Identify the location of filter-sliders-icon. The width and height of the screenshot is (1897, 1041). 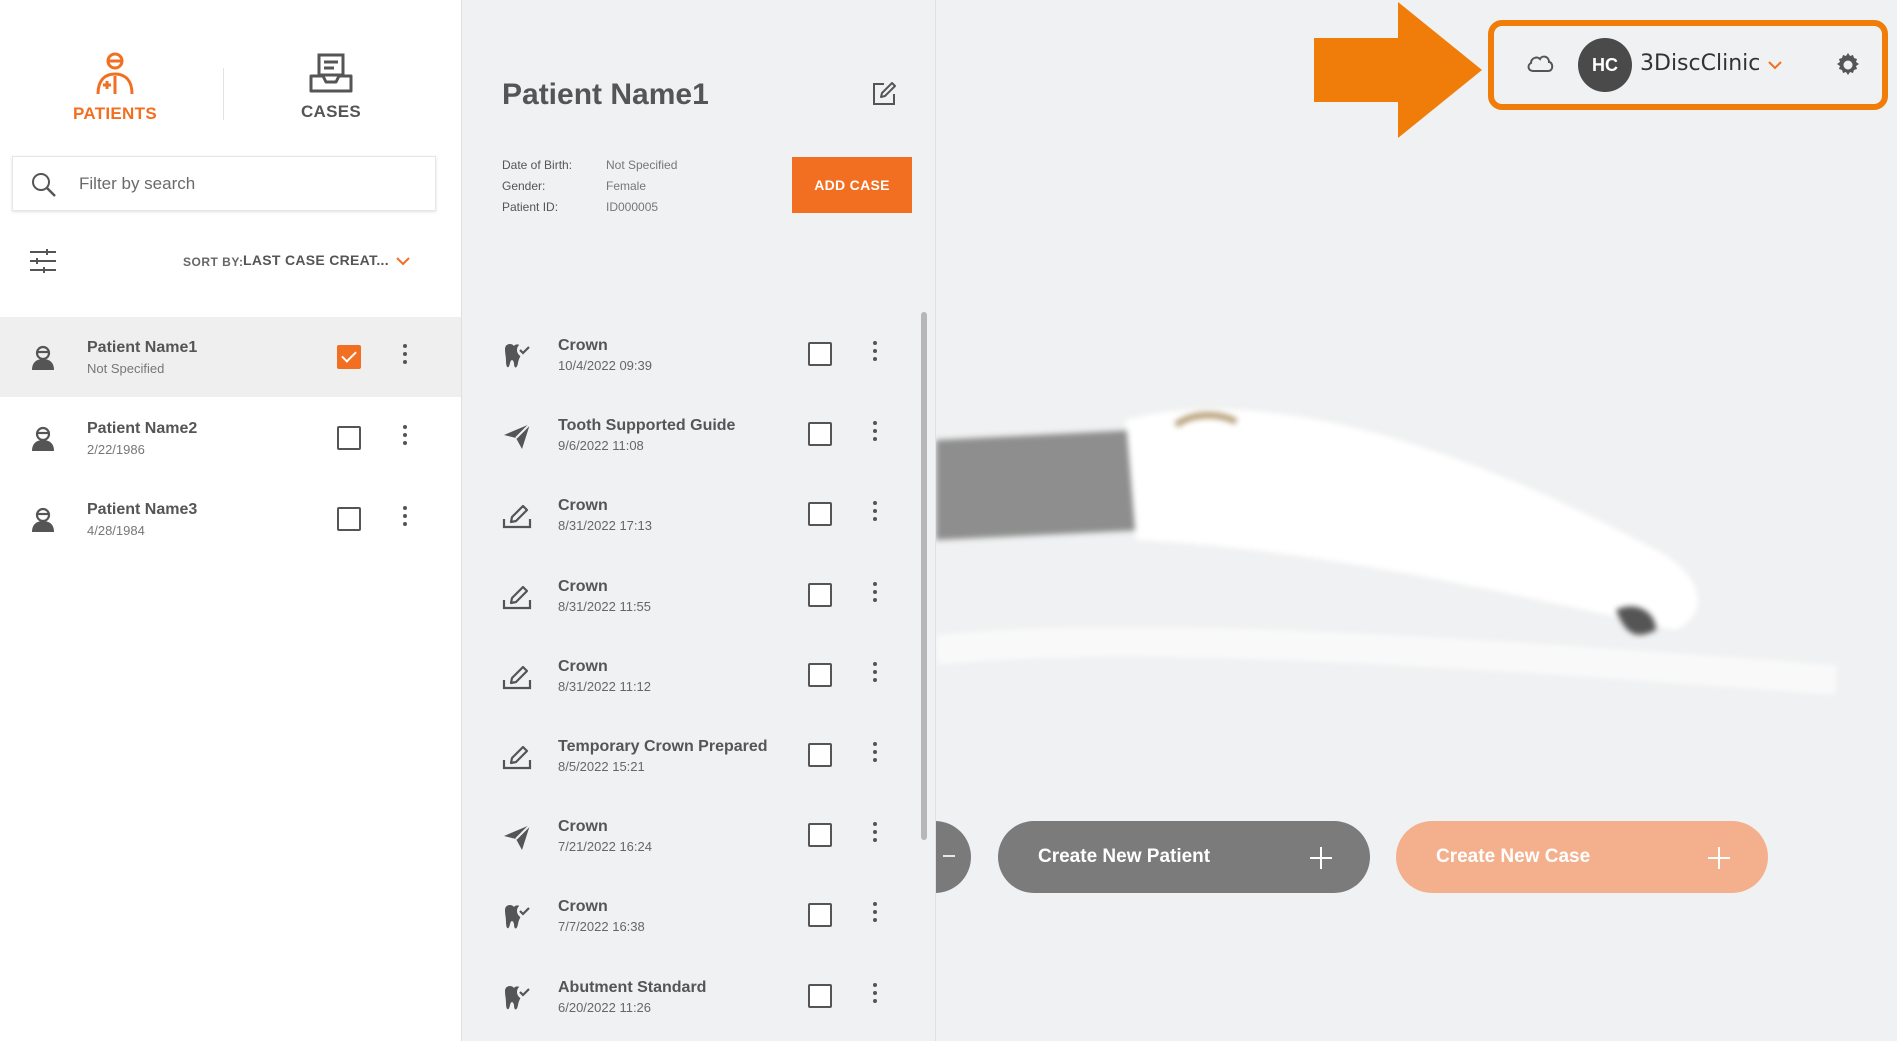
(43, 261).